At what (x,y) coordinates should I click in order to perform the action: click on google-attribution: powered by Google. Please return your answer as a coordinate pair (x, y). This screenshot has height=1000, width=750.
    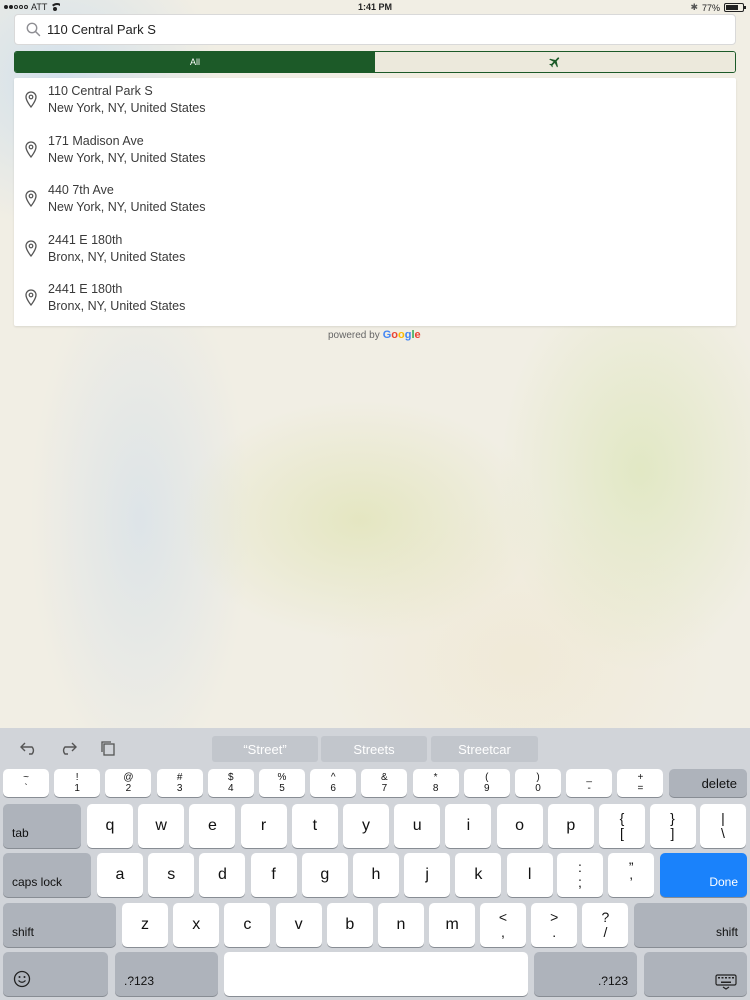
    Looking at the image, I should click on (374, 335).